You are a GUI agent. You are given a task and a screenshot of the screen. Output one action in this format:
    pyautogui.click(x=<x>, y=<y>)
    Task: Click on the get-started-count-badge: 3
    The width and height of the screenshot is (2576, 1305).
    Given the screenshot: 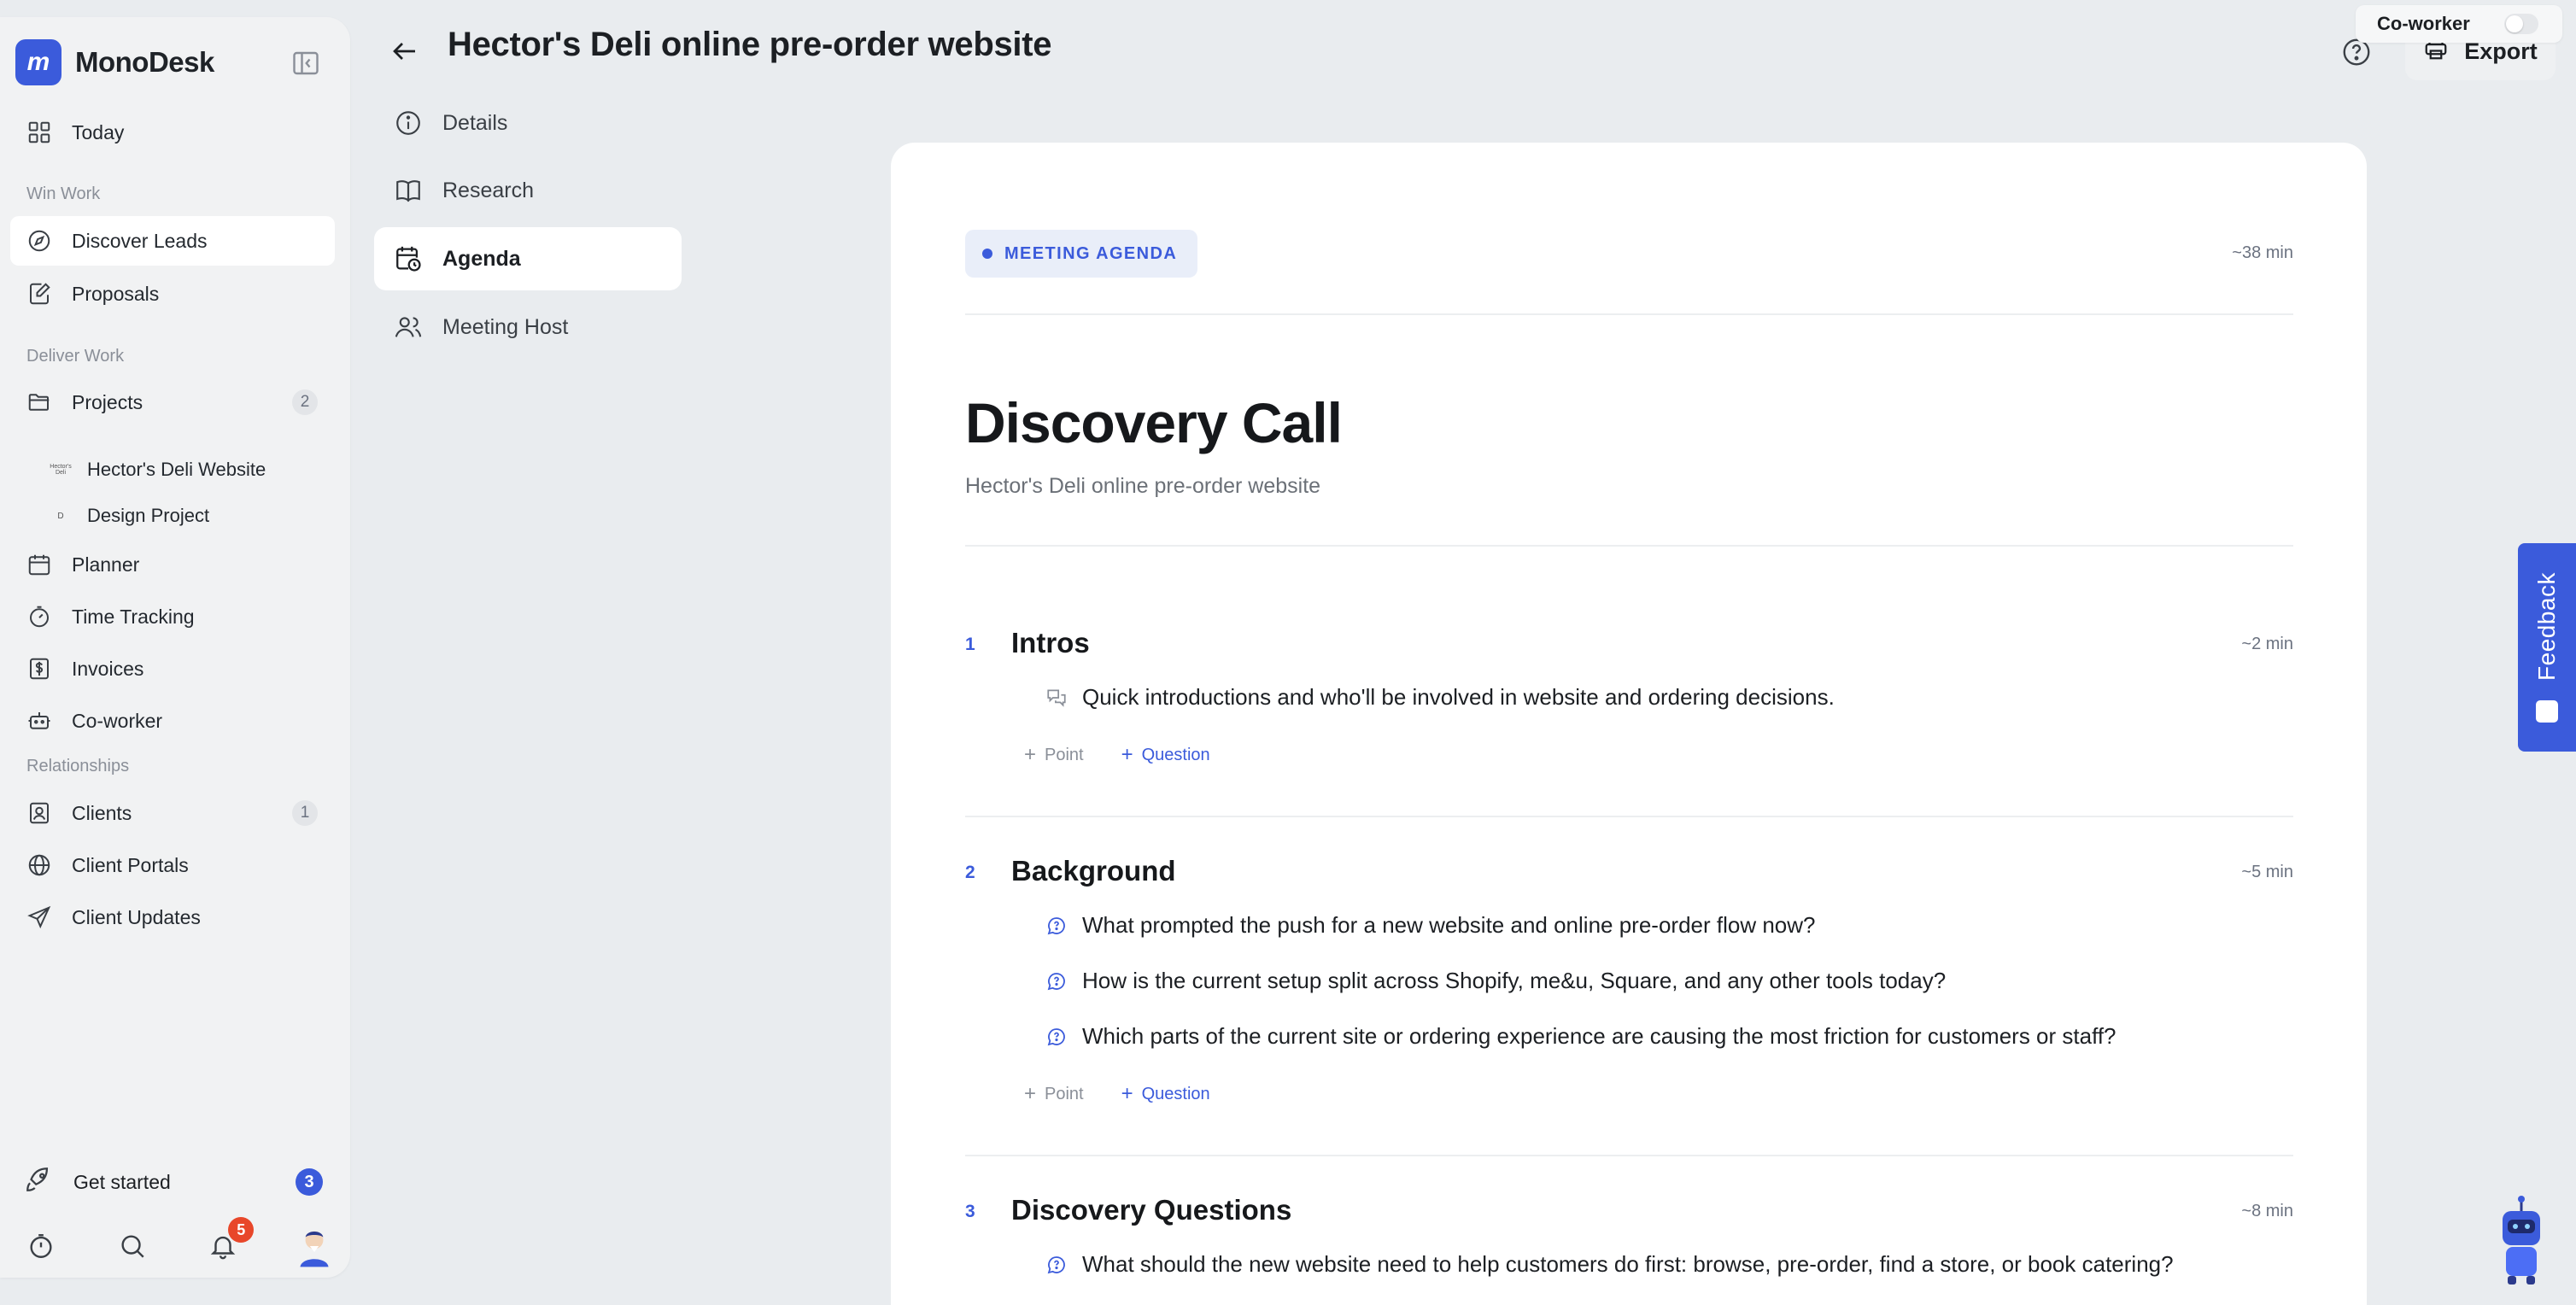 What is the action you would take?
    pyautogui.click(x=309, y=1182)
    